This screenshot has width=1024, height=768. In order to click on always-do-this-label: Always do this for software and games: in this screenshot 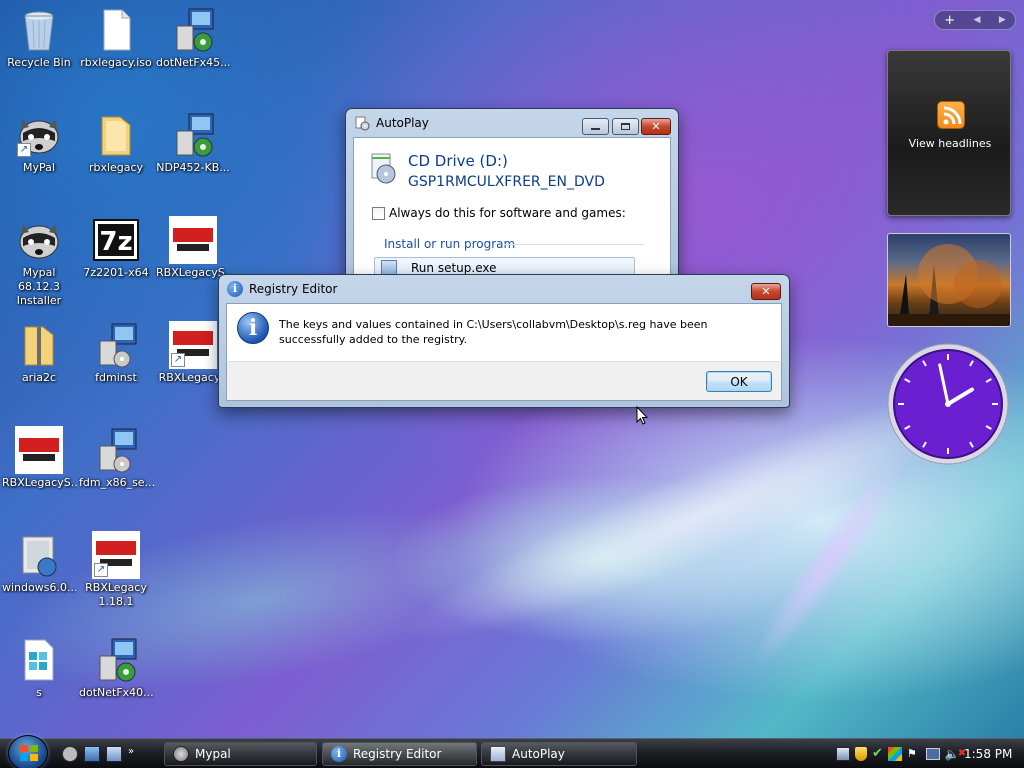, I will do `click(507, 213)`.